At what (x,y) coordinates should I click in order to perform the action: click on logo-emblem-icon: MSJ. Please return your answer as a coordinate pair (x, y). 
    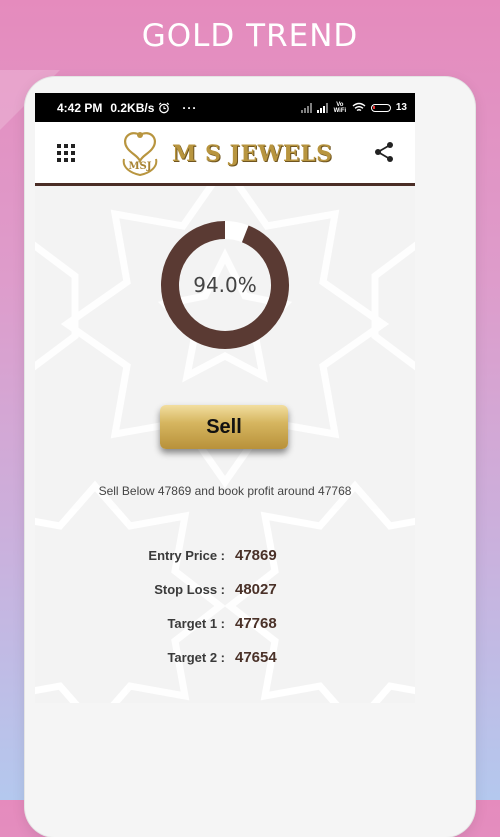
    Looking at the image, I should click on (140, 154).